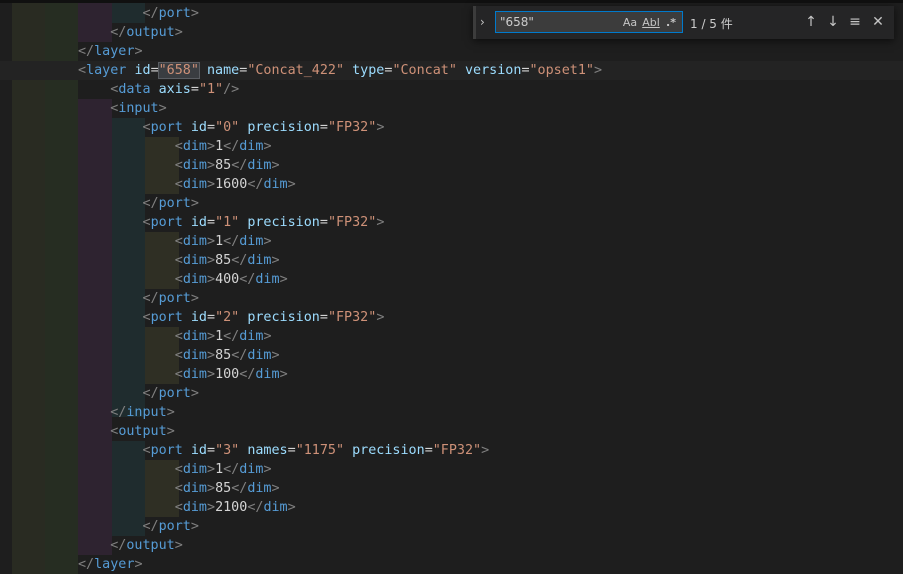 This screenshot has width=903, height=574. Describe the element at coordinates (320, 450) in the screenshot. I see `code-token: "1175"` at that location.